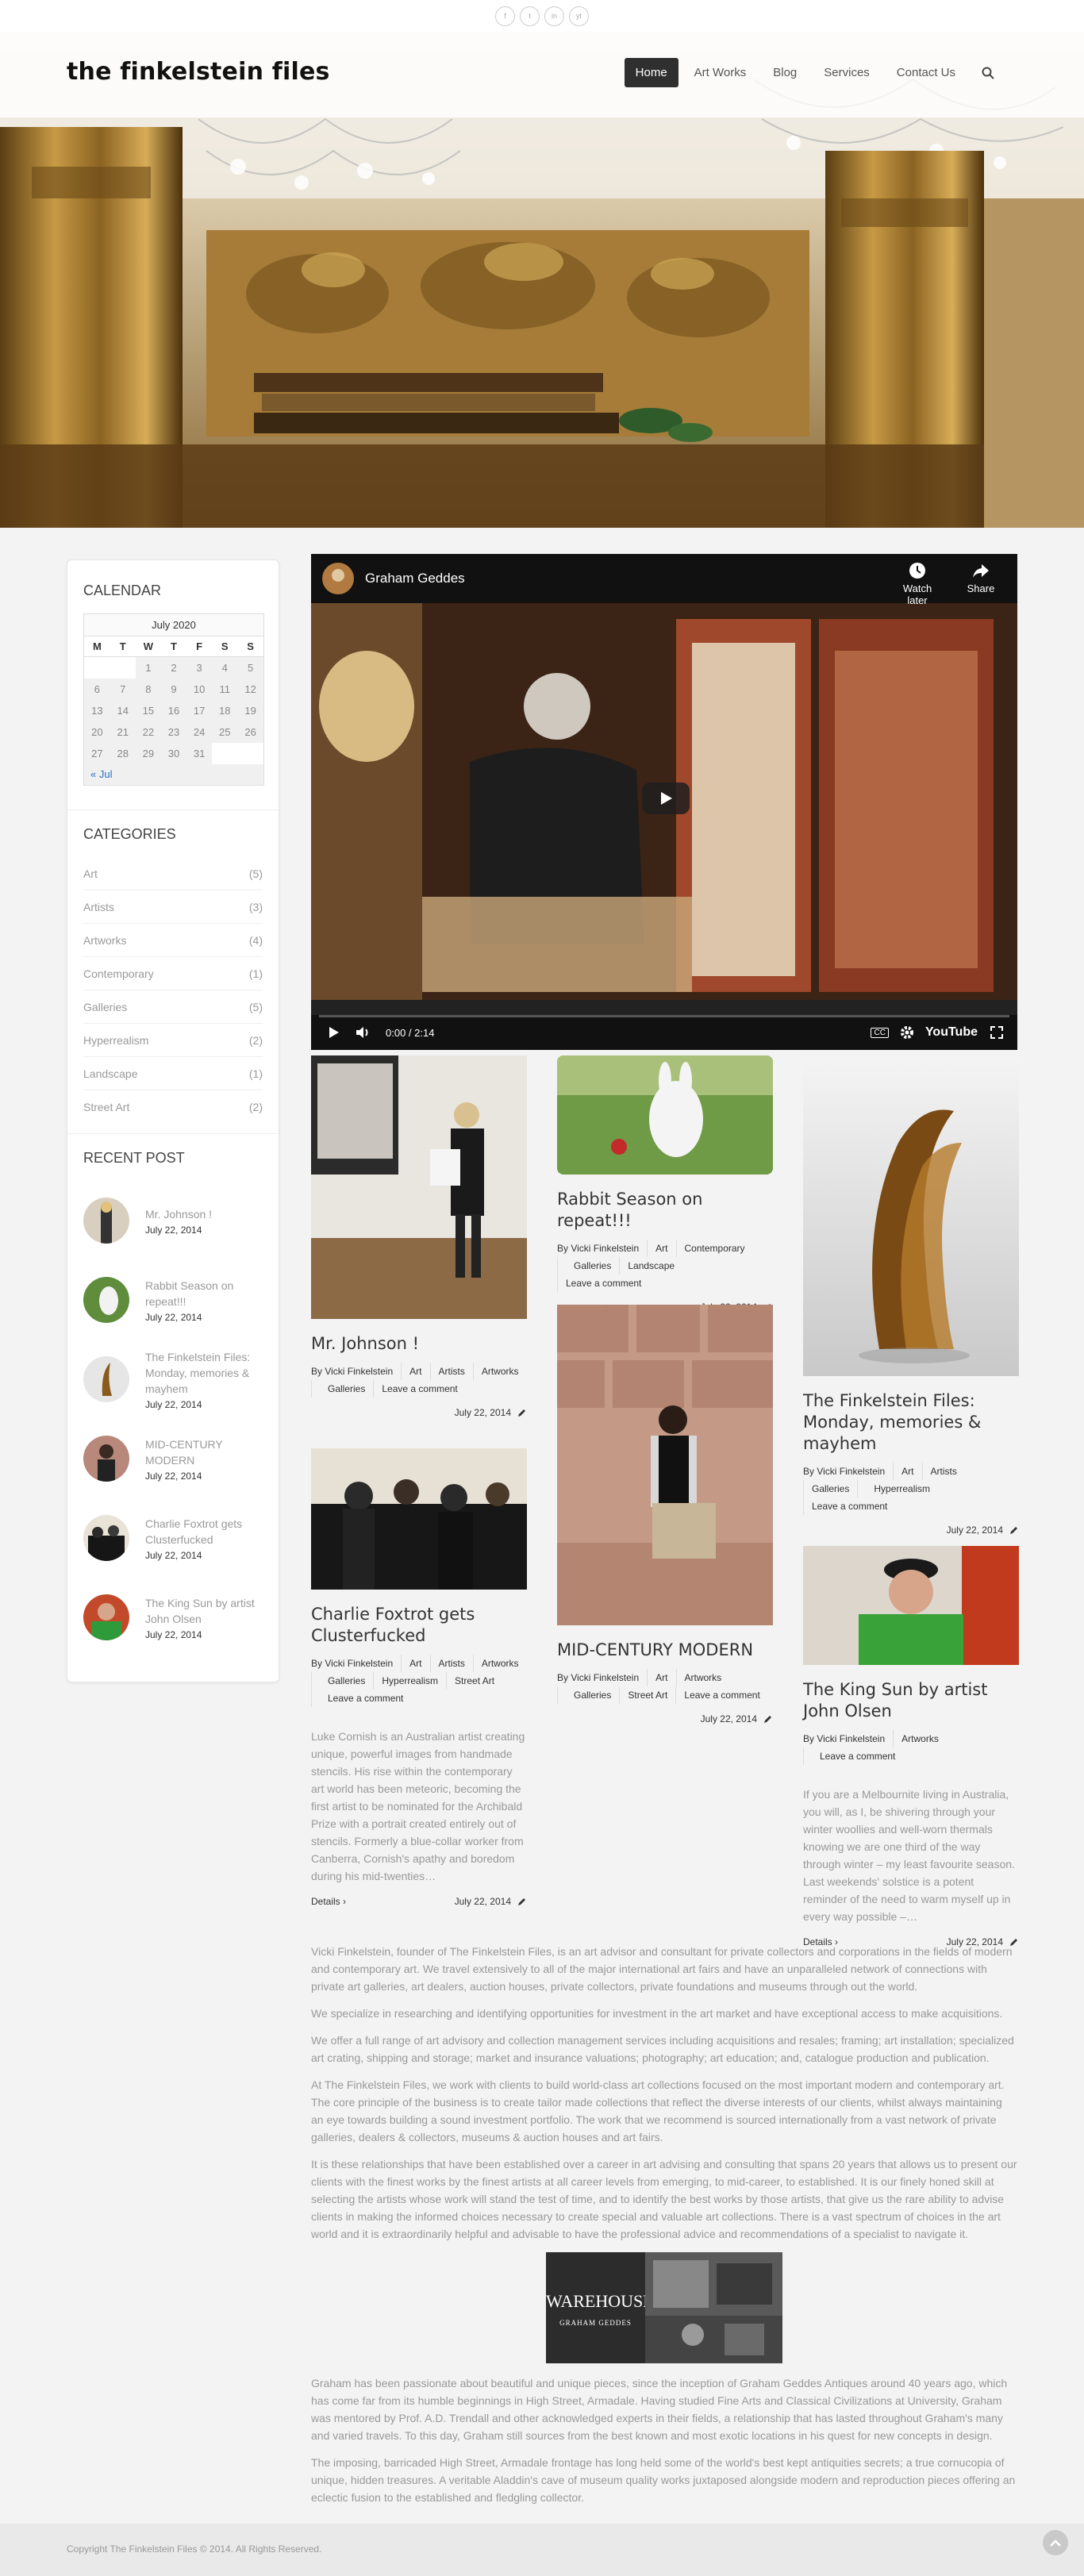 The image size is (1084, 2576). Describe the element at coordinates (198, 72) in the screenshot. I see `site-logo: the finkelstein files` at that location.